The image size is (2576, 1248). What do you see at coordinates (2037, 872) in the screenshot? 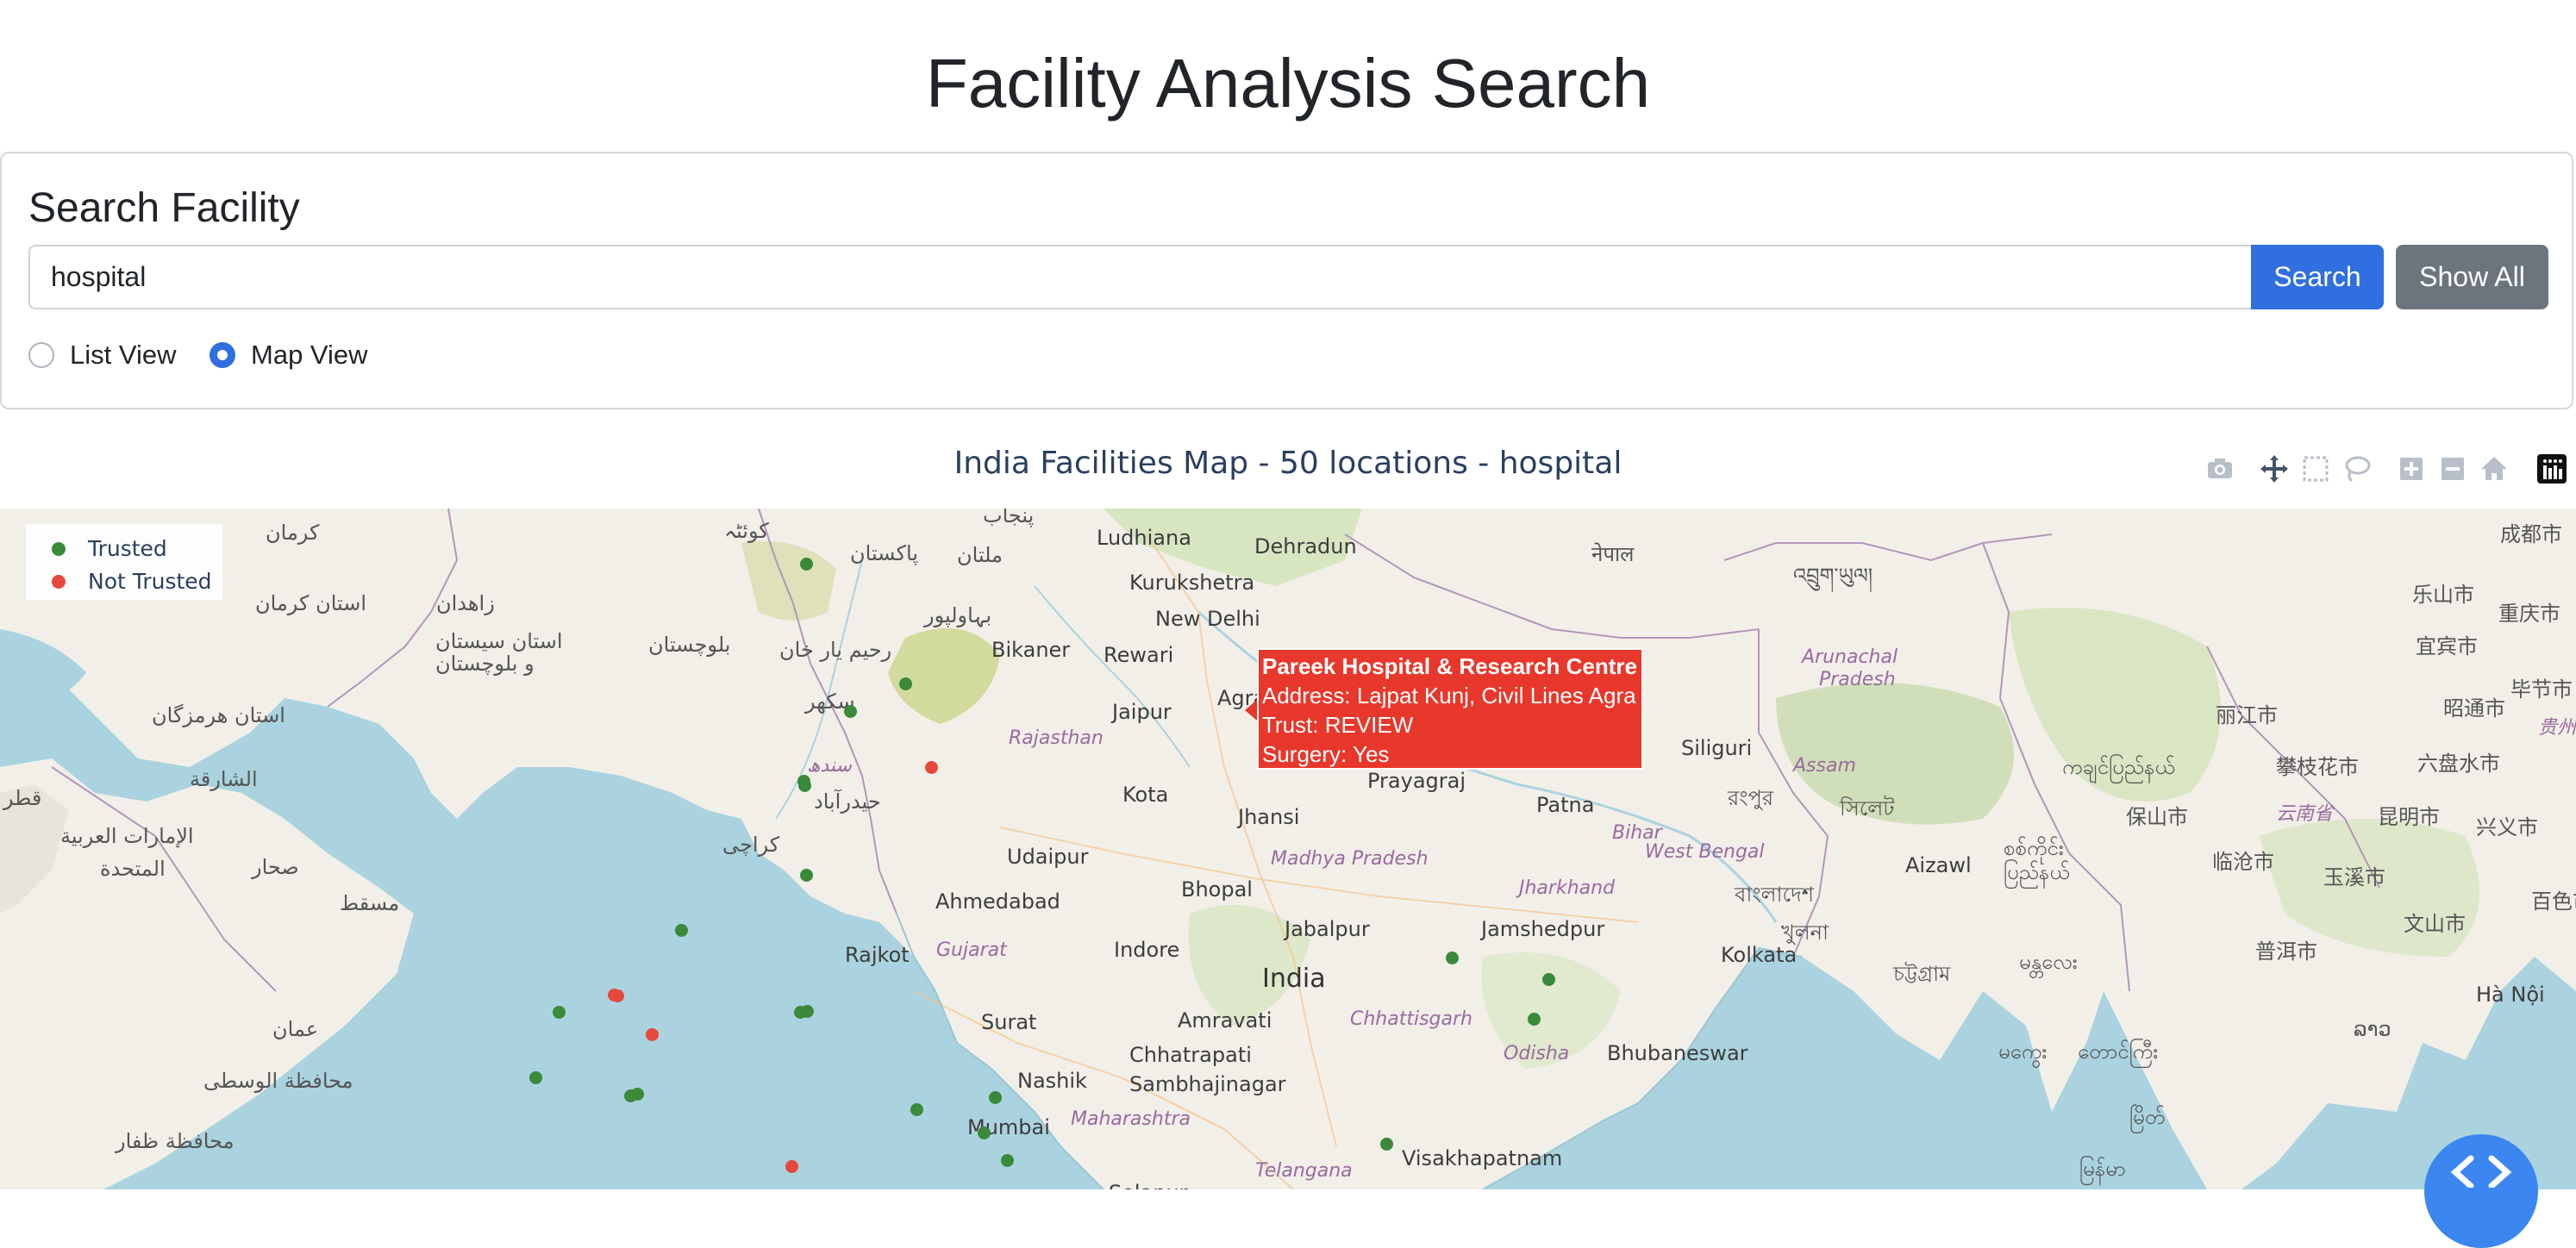
I see `map-label-burma-state: ပြည်နယ်` at bounding box center [2037, 872].